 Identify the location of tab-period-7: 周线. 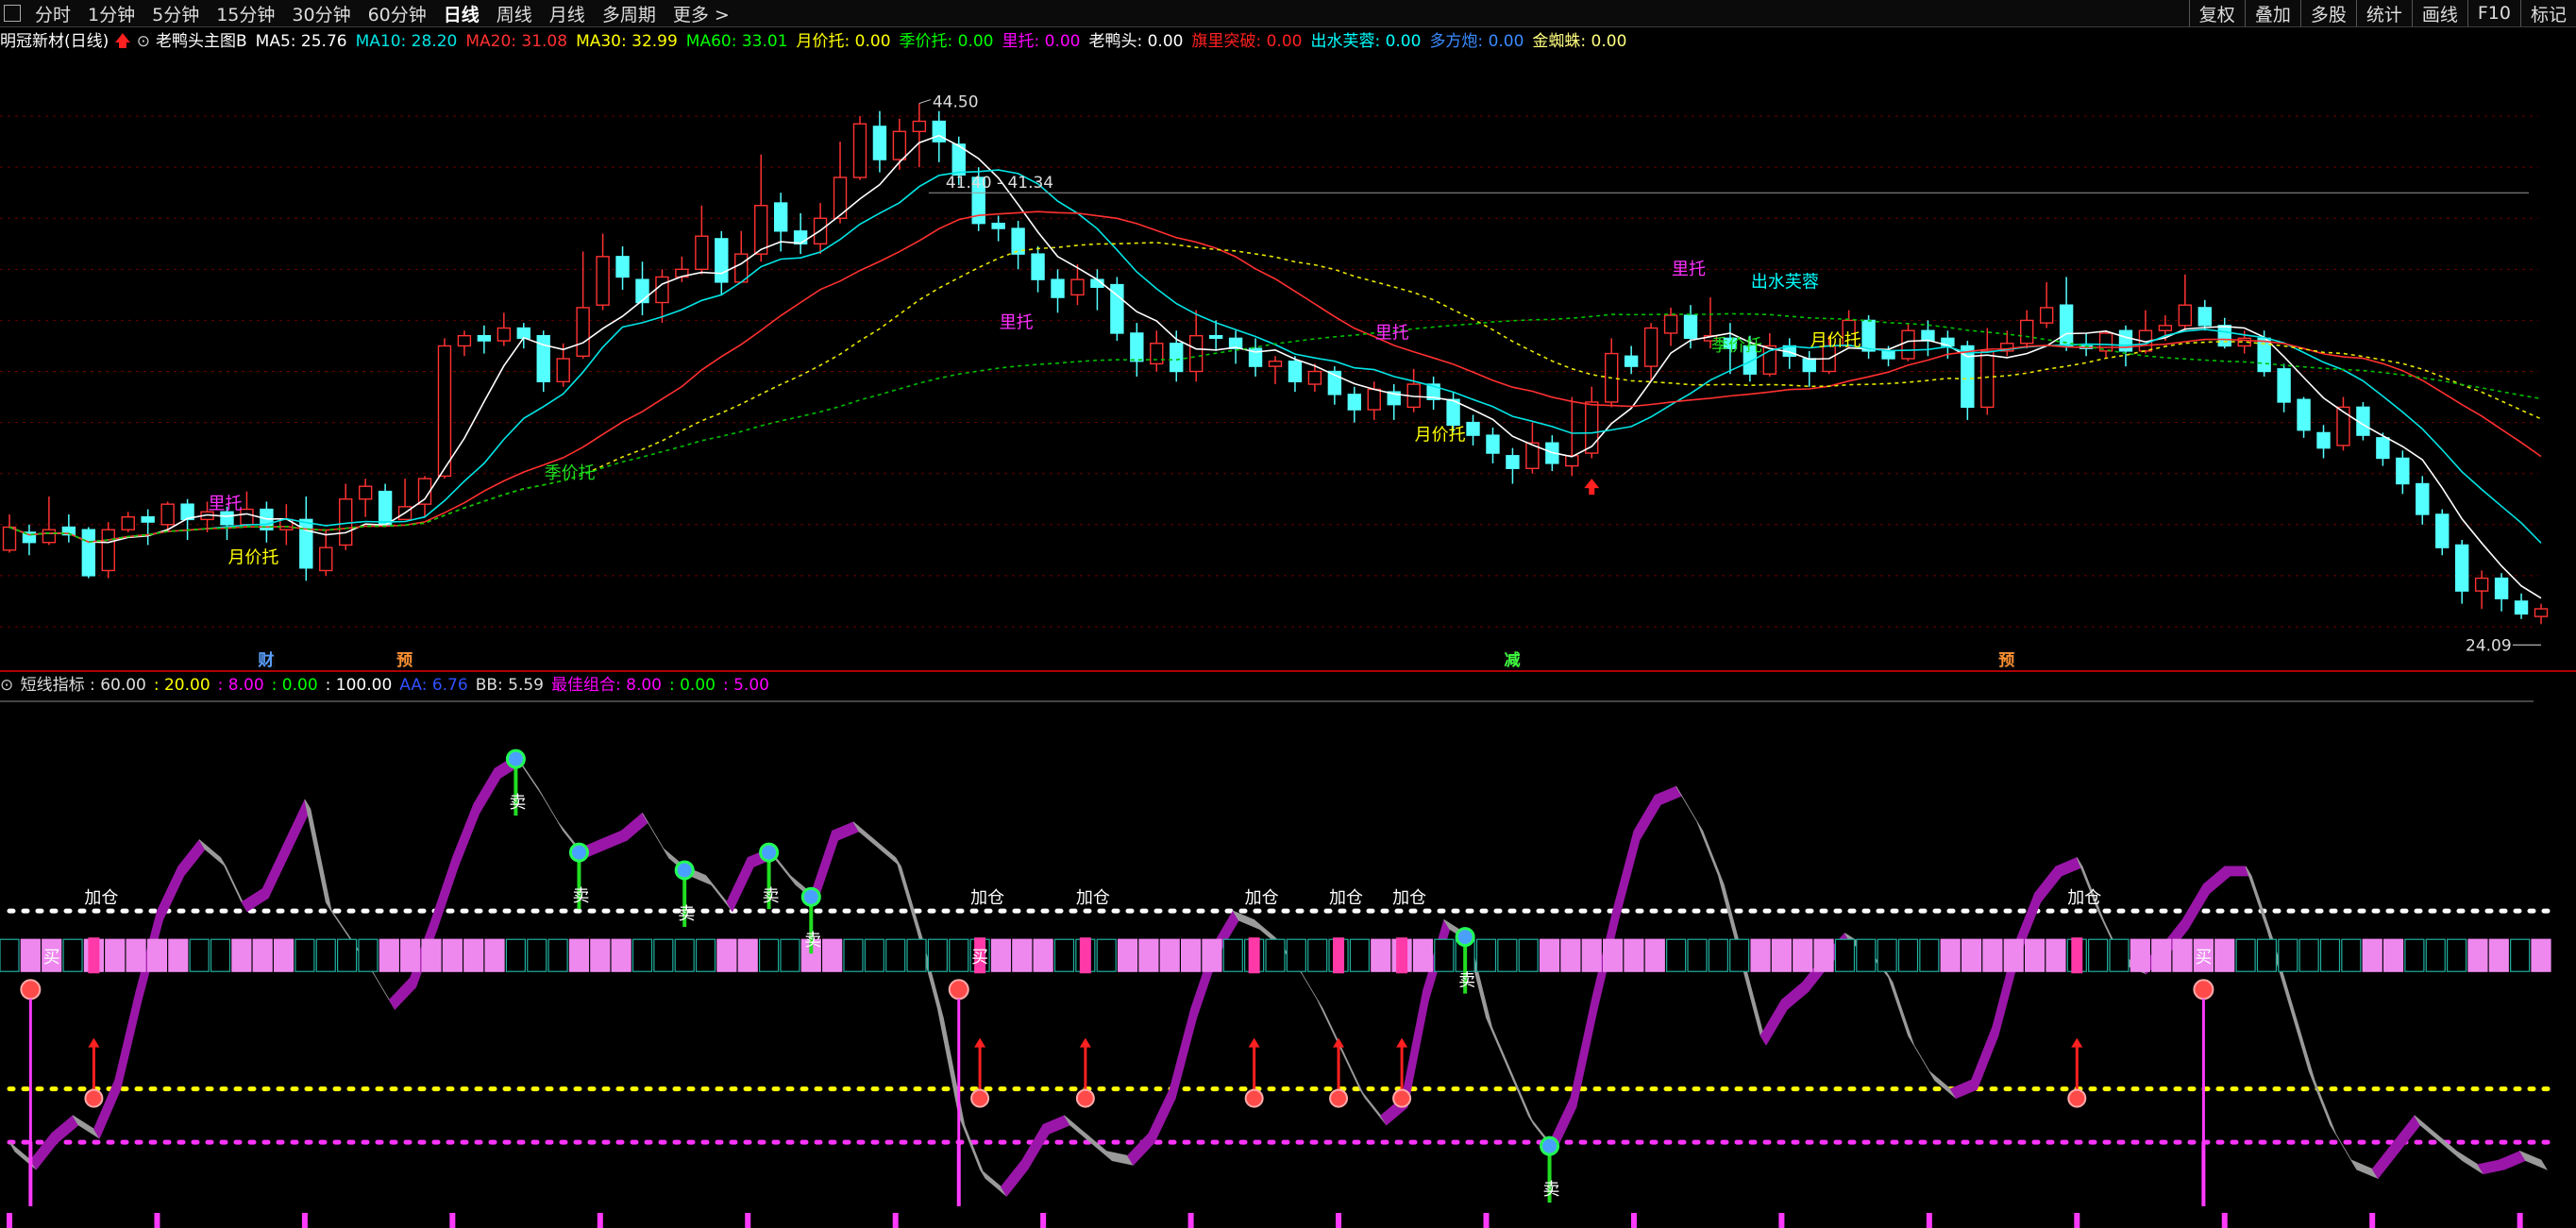
(514, 13).